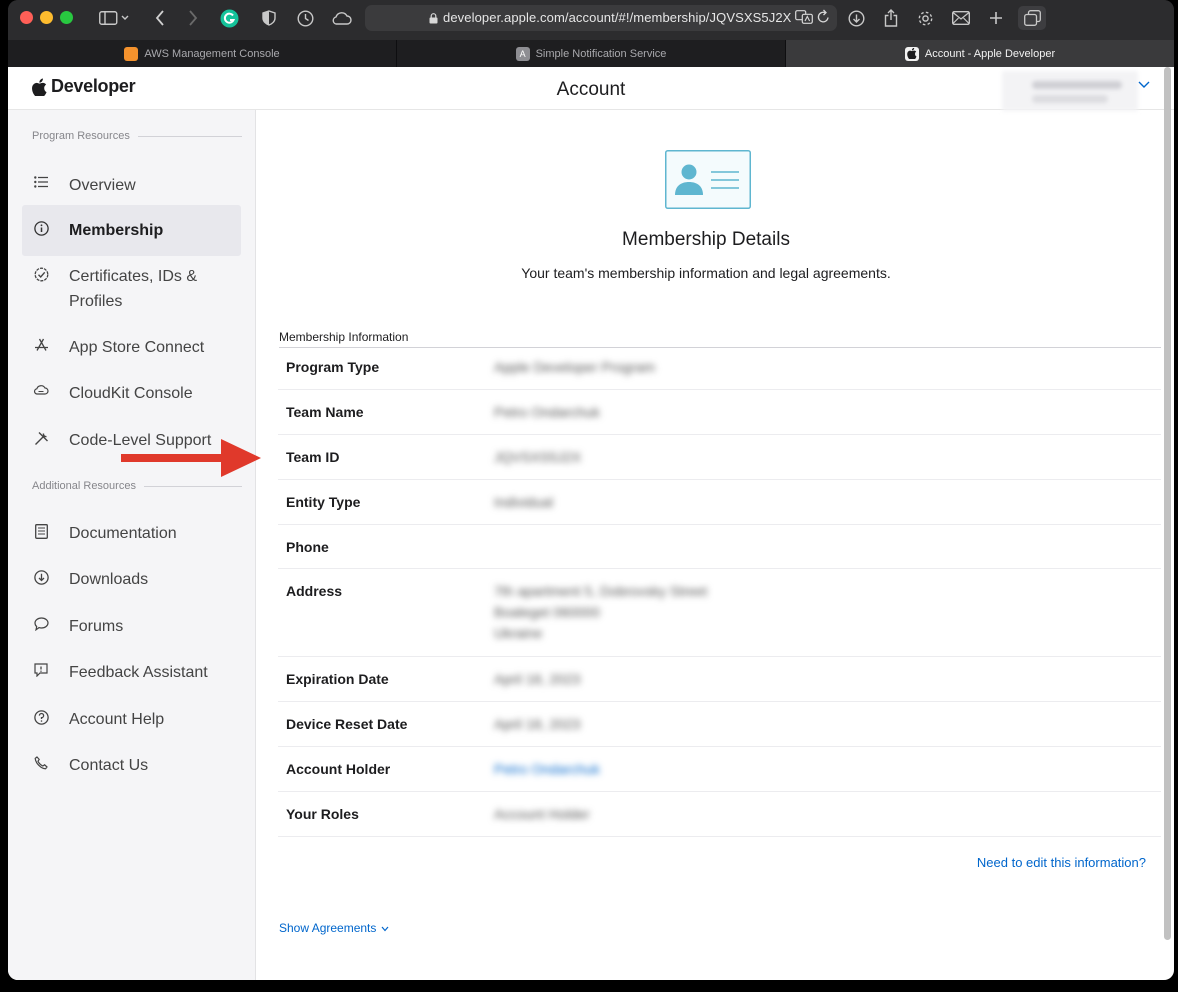  What do you see at coordinates (131, 185) in the screenshot?
I see `sidebar-item-overview: Overview` at bounding box center [131, 185].